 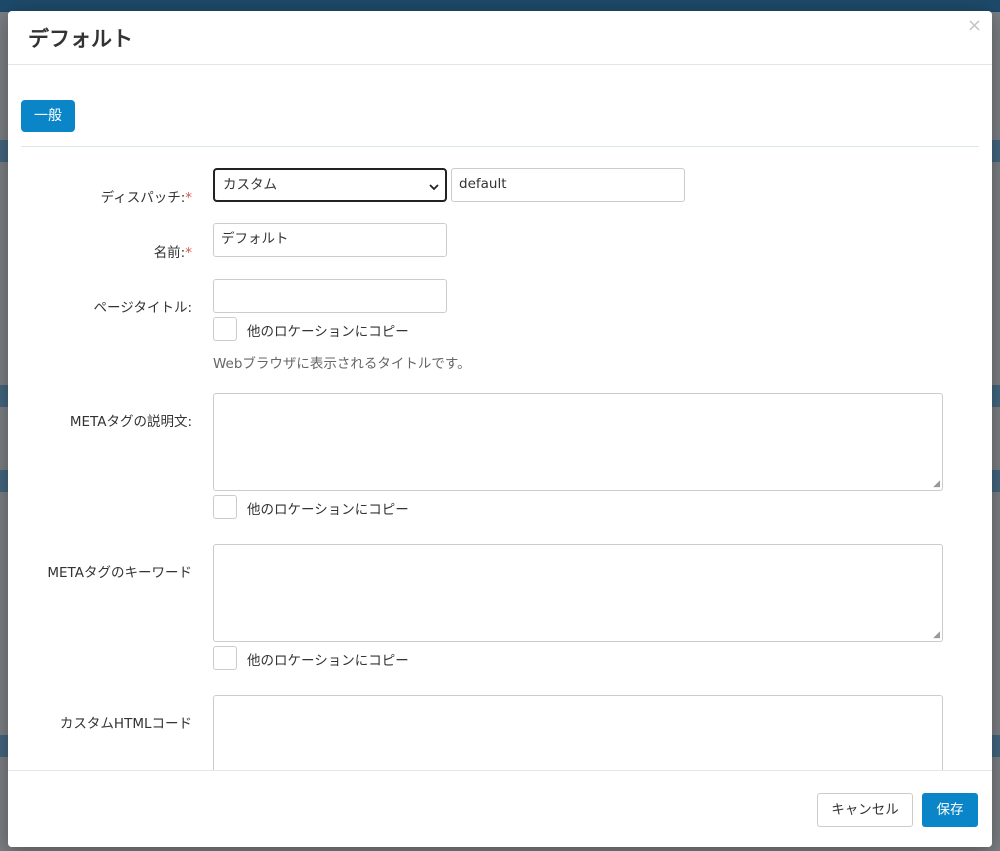 What do you see at coordinates (130, 422) in the screenshot?
I see `meta-description-label: METAタグの説明文:` at bounding box center [130, 422].